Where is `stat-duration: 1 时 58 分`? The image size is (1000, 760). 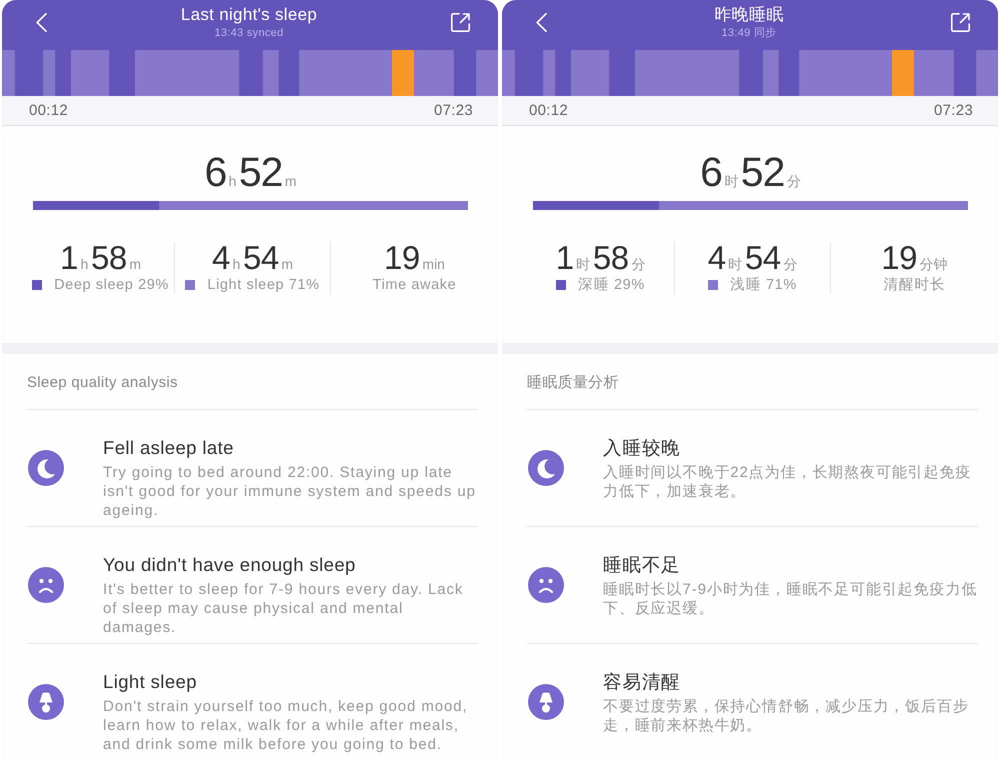 stat-duration: 1 时 58 分 is located at coordinates (600, 258).